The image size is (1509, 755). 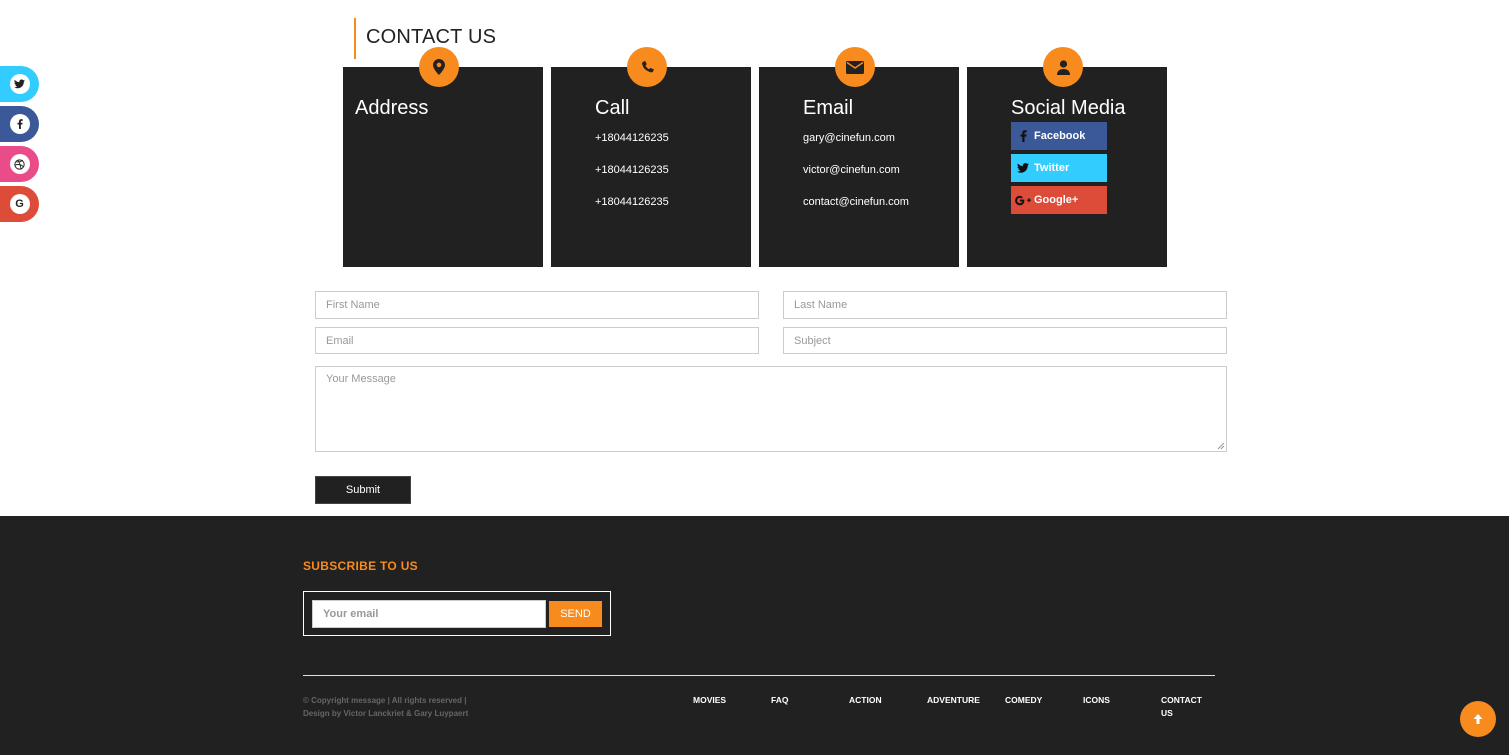 I want to click on message-textarea: Your Message, so click(x=771, y=409).